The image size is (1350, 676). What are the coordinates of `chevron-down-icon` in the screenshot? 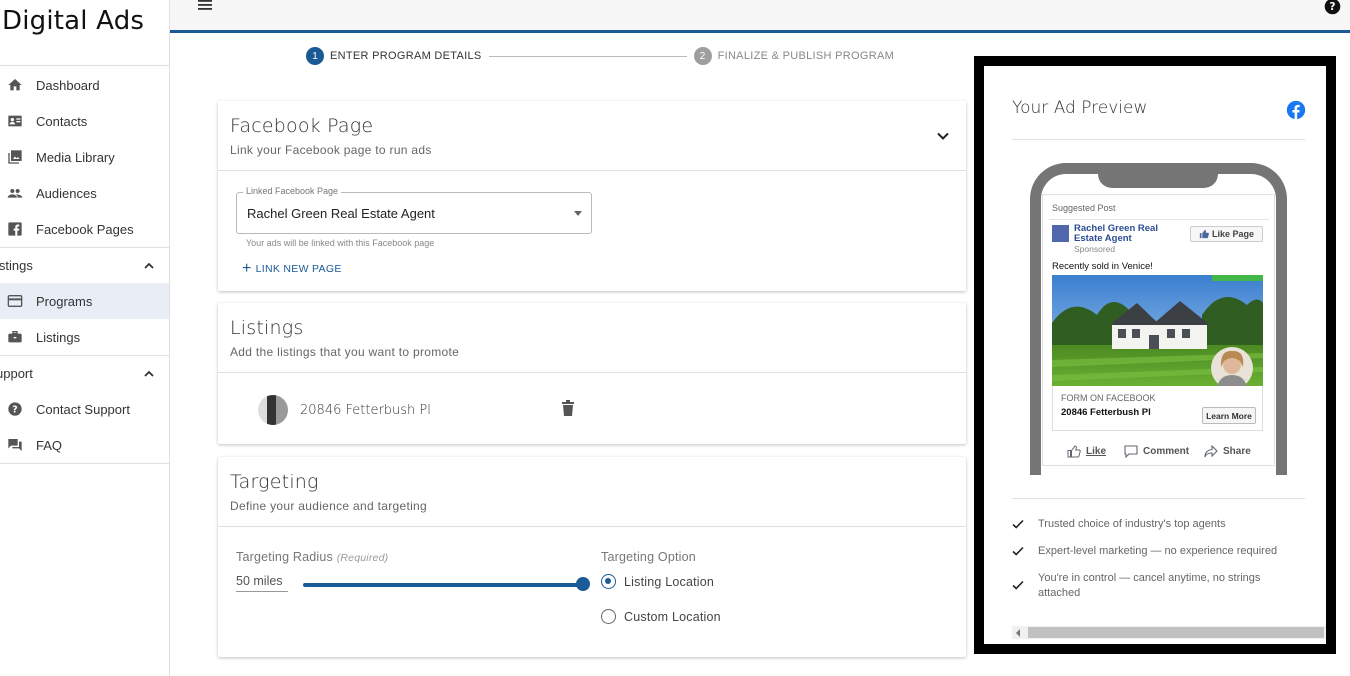 It's located at (943, 136).